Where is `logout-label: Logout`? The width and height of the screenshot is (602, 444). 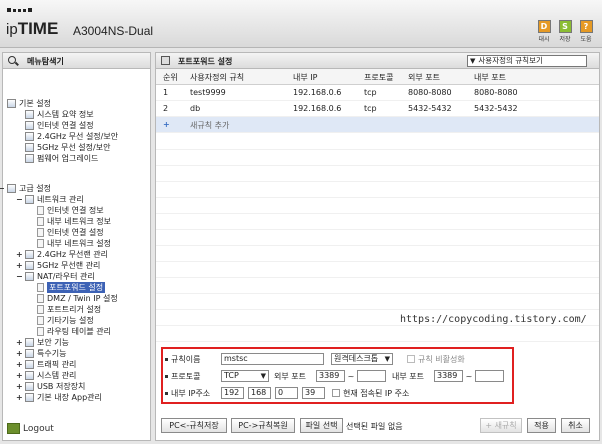 logout-label: Logout is located at coordinates (38, 428).